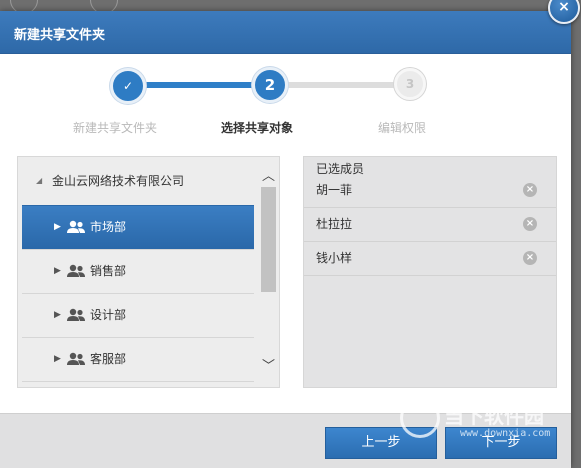 This screenshot has height=468, width=581. Describe the element at coordinates (334, 190) in the screenshot. I see `member-name: 胡一菲` at that location.